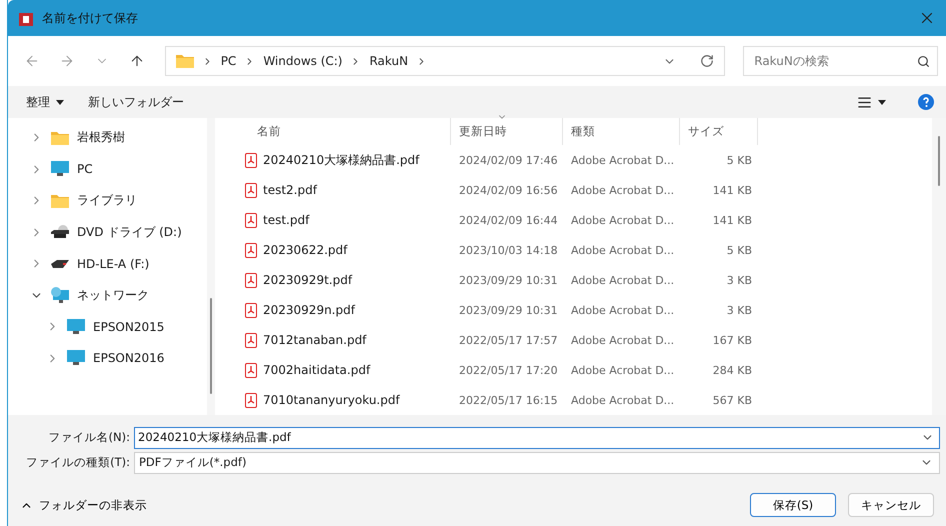  I want to click on modified-date: 2022/05/17 17:57, so click(508, 340).